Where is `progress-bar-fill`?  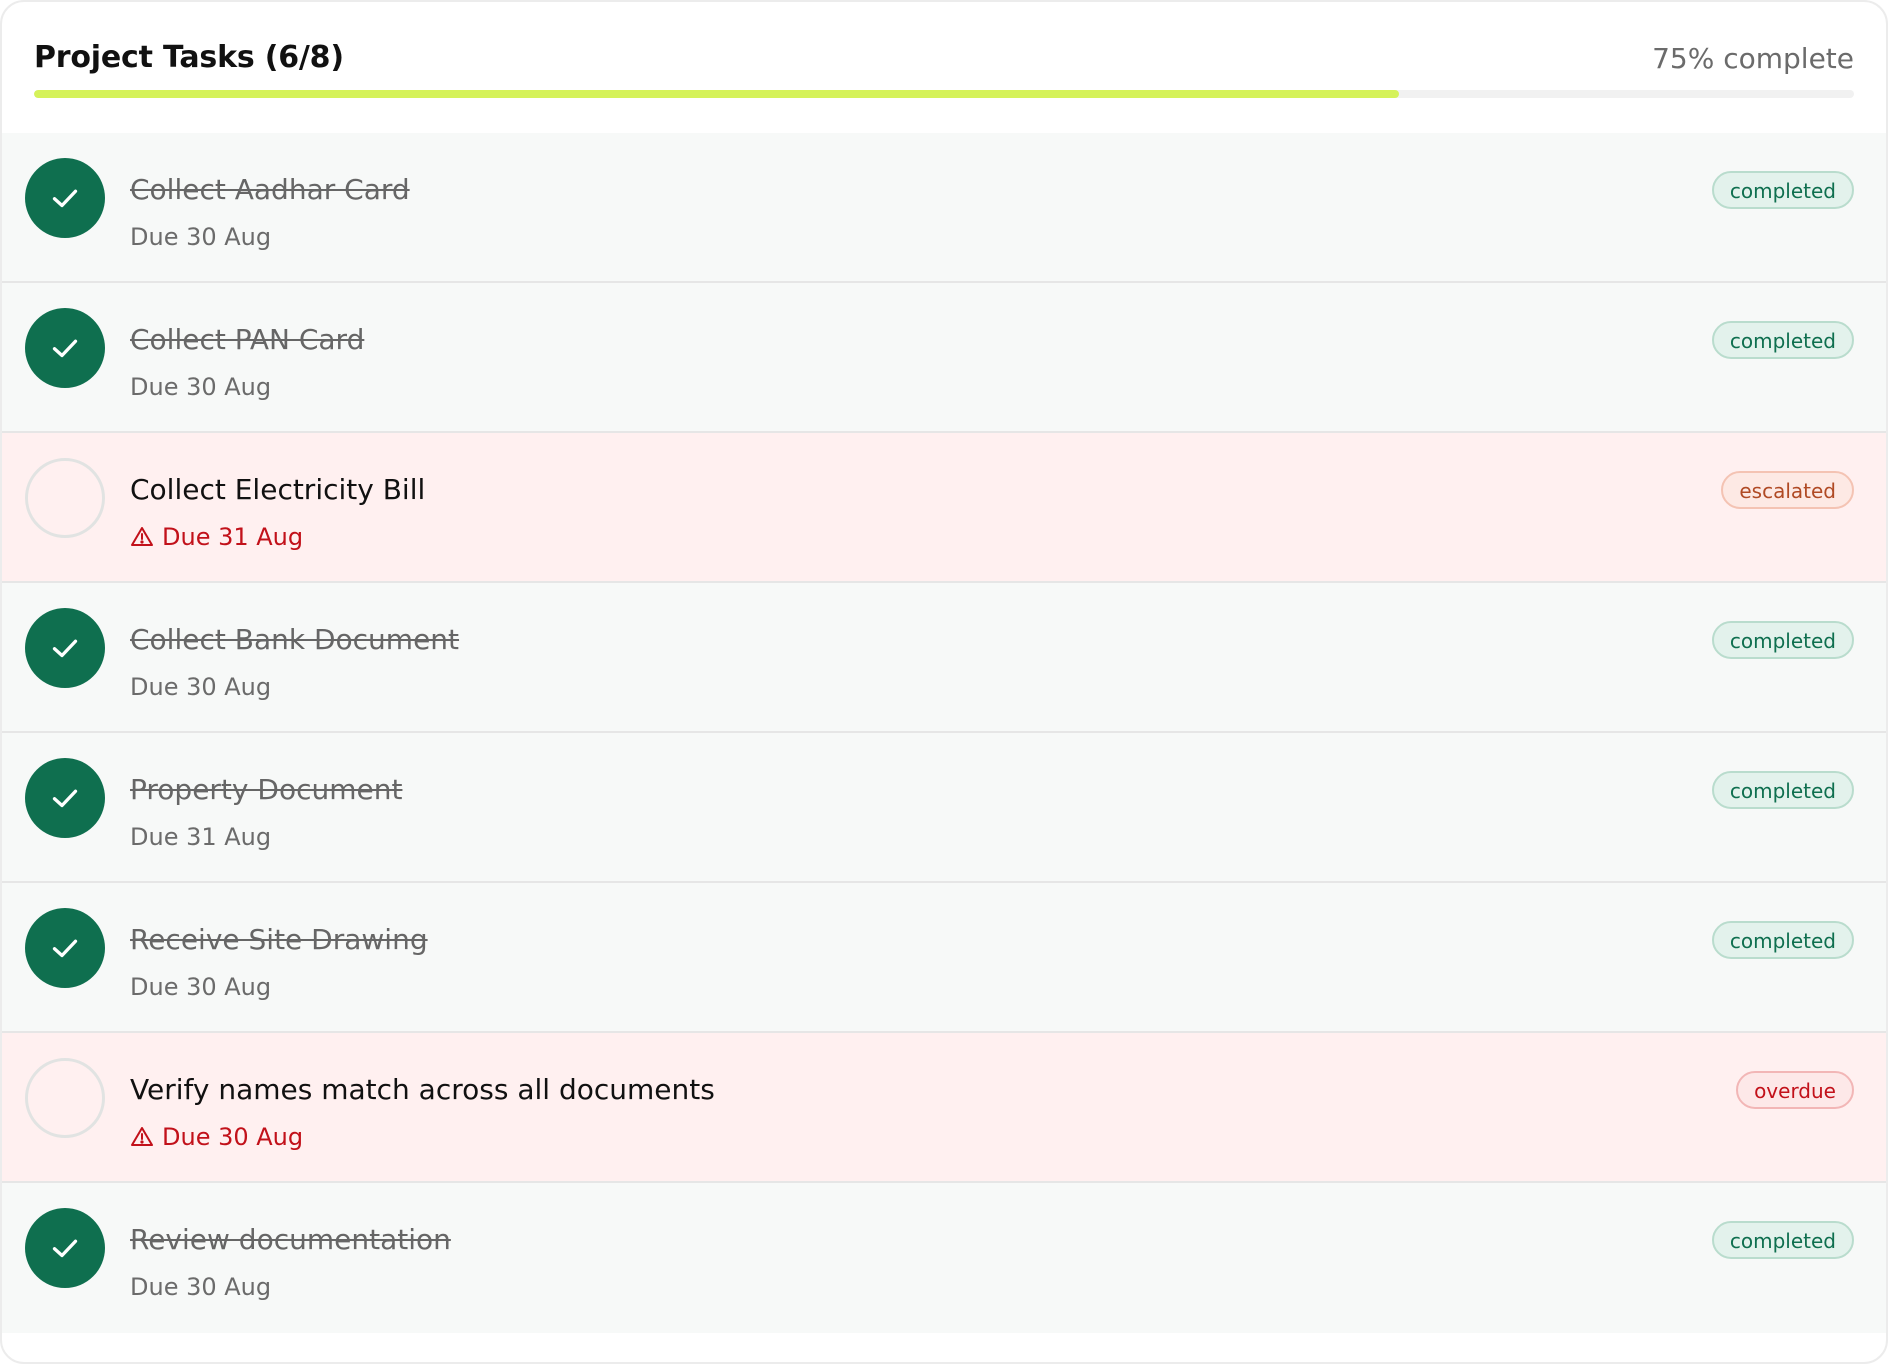
progress-bar-fill is located at coordinates (716, 94).